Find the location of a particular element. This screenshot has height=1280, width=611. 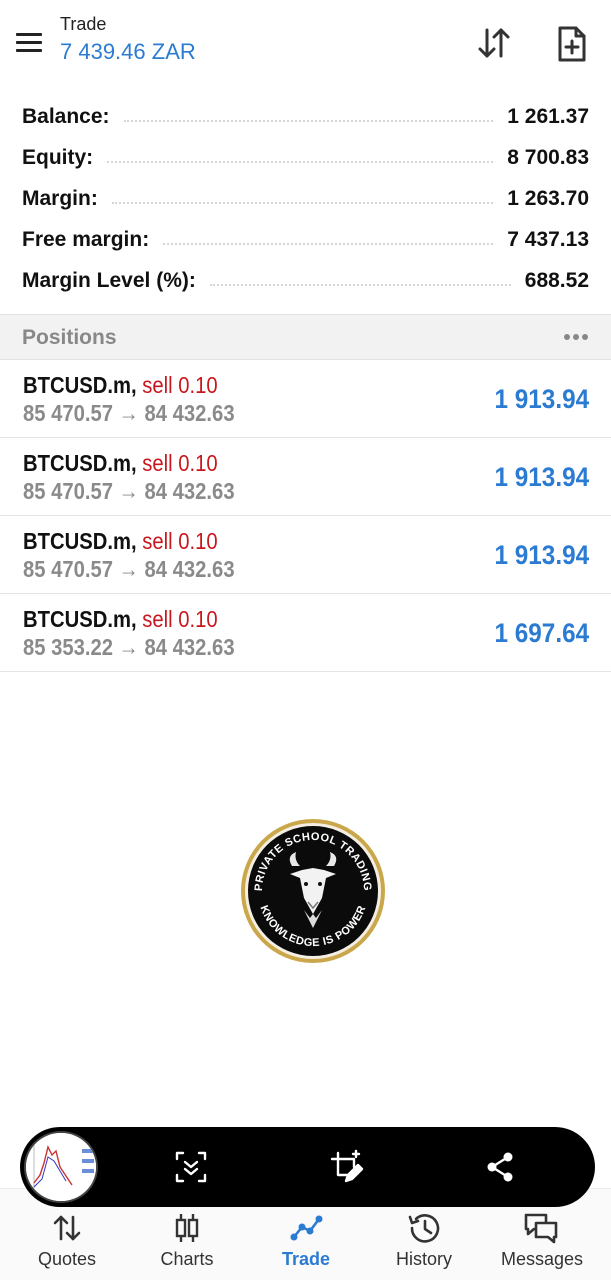

summary-label: Margin: is located at coordinates (60, 198).